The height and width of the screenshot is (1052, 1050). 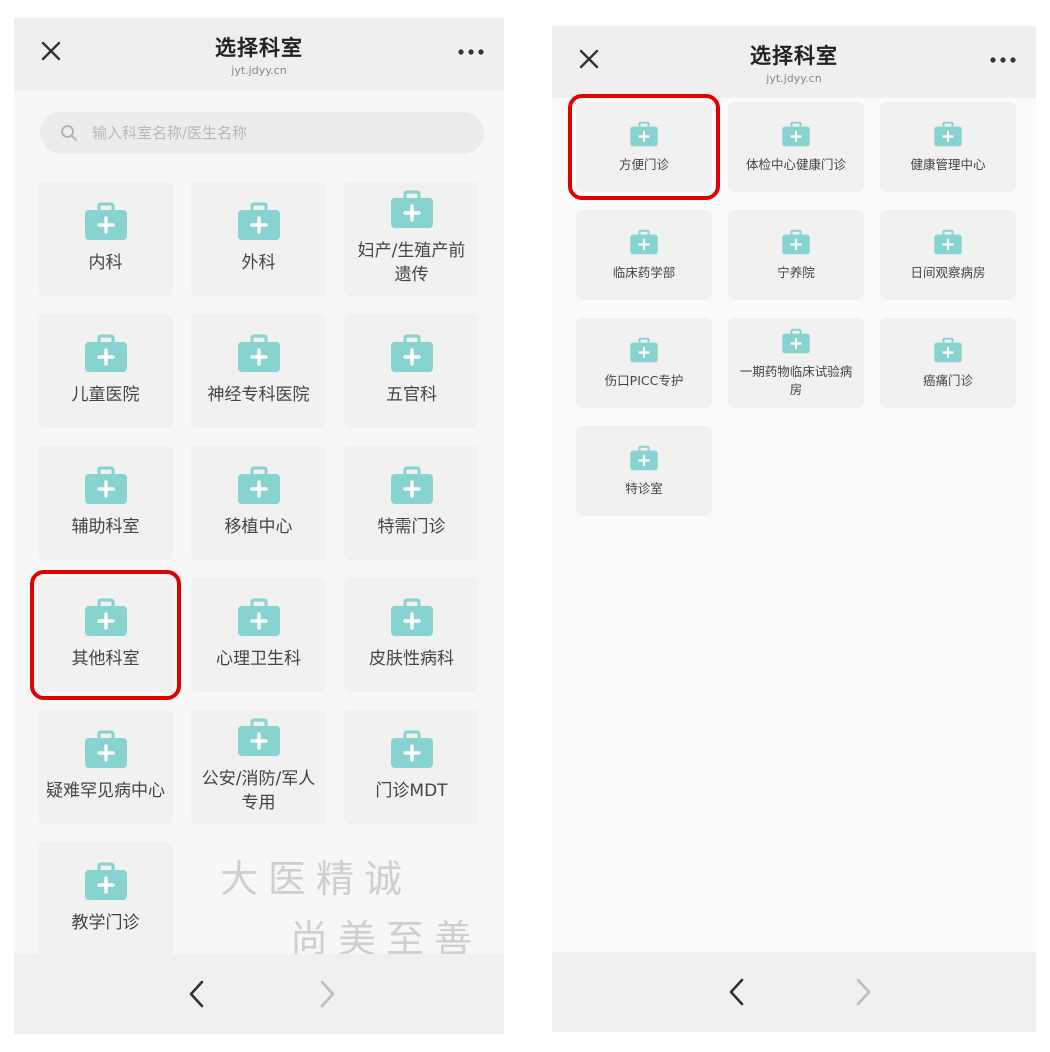 I want to click on department-card: 辅助科室, so click(x=105, y=503).